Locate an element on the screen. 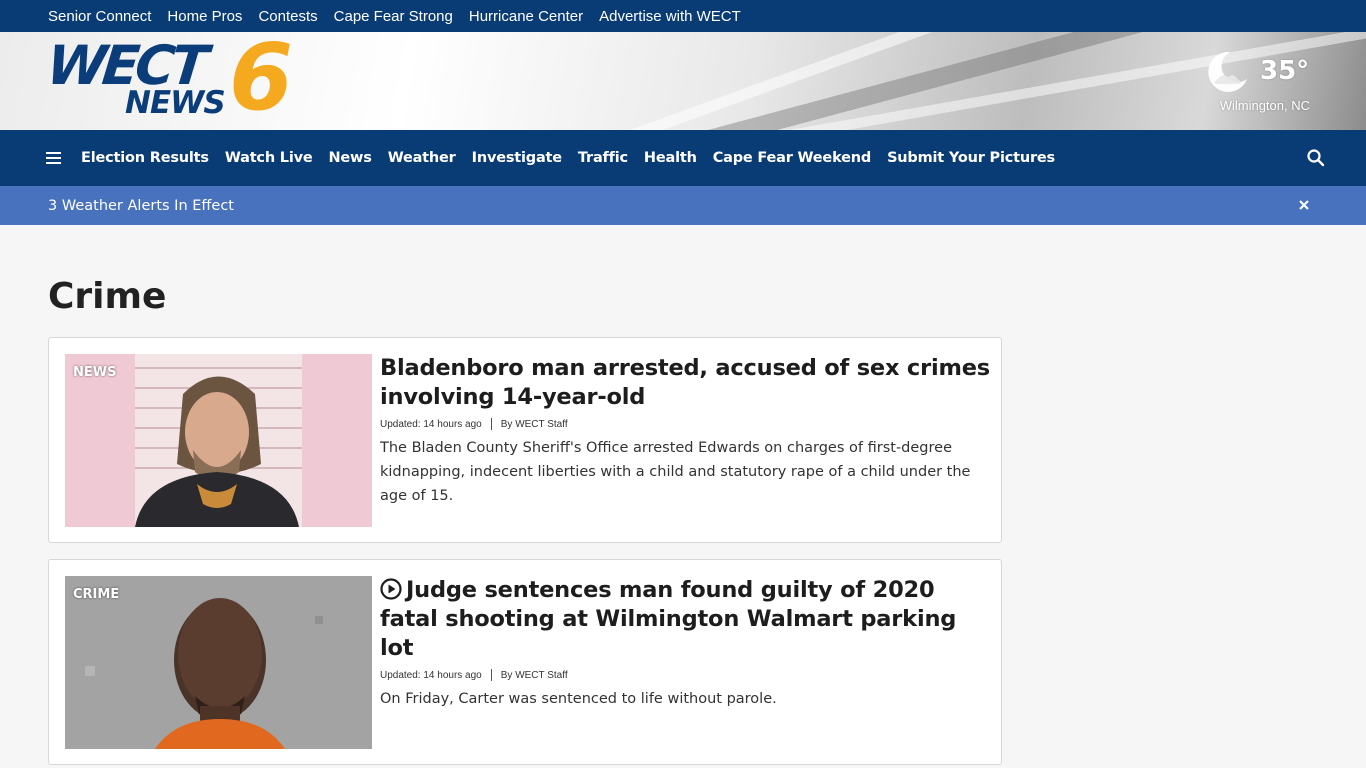  video-play-icon is located at coordinates (391, 589).